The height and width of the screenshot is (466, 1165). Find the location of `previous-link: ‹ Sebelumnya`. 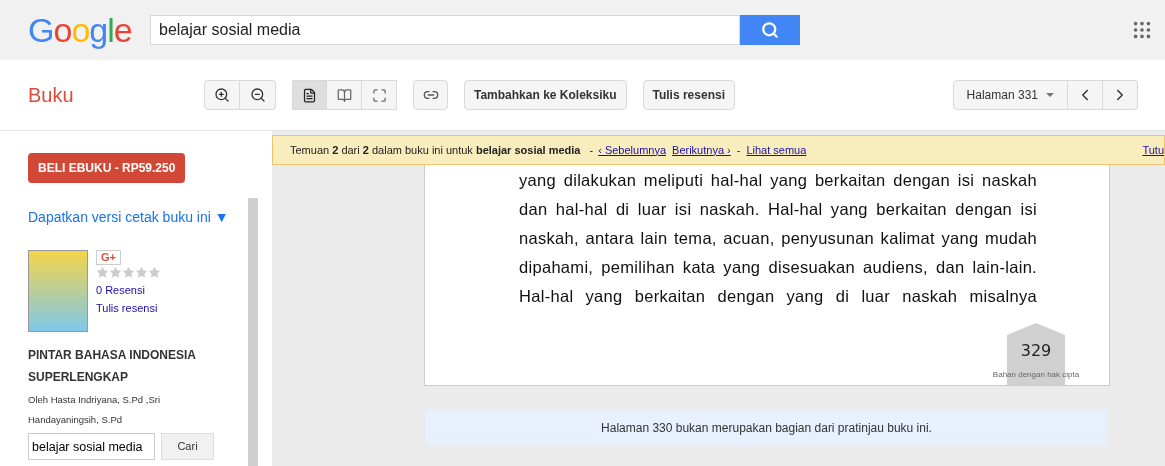

previous-link: ‹ Sebelumnya is located at coordinates (632, 150).